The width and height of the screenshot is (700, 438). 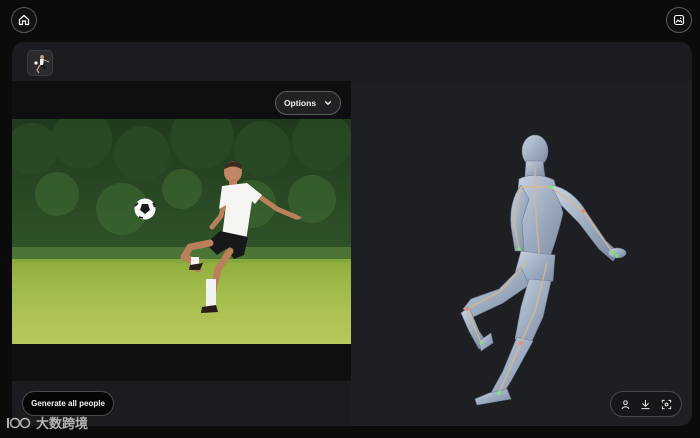 I want to click on options-label: Options, so click(x=300, y=103).